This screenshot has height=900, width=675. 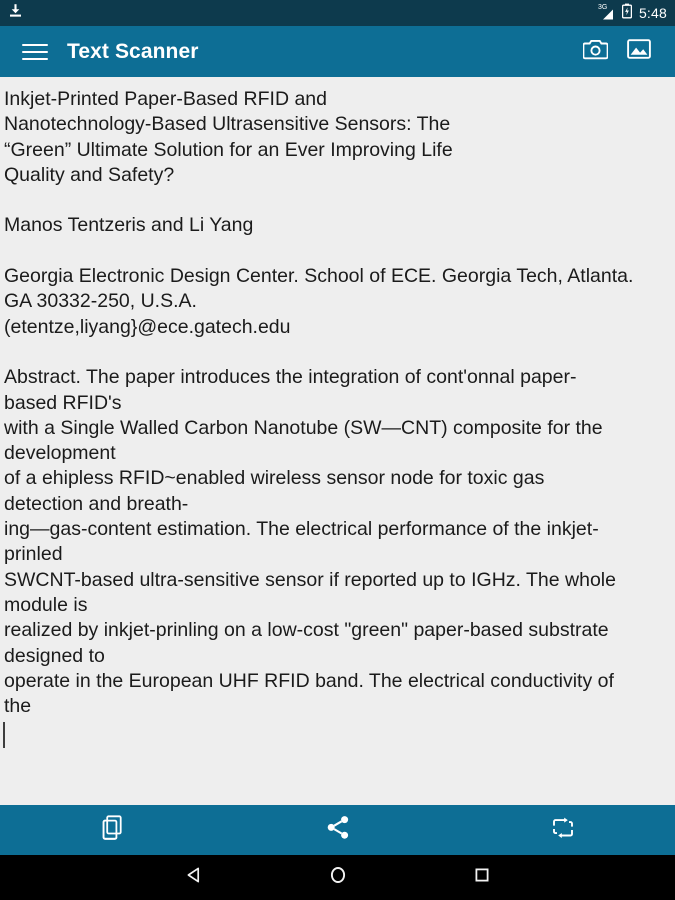 I want to click on status-bar-right: 3G 5:48, so click(x=632, y=13).